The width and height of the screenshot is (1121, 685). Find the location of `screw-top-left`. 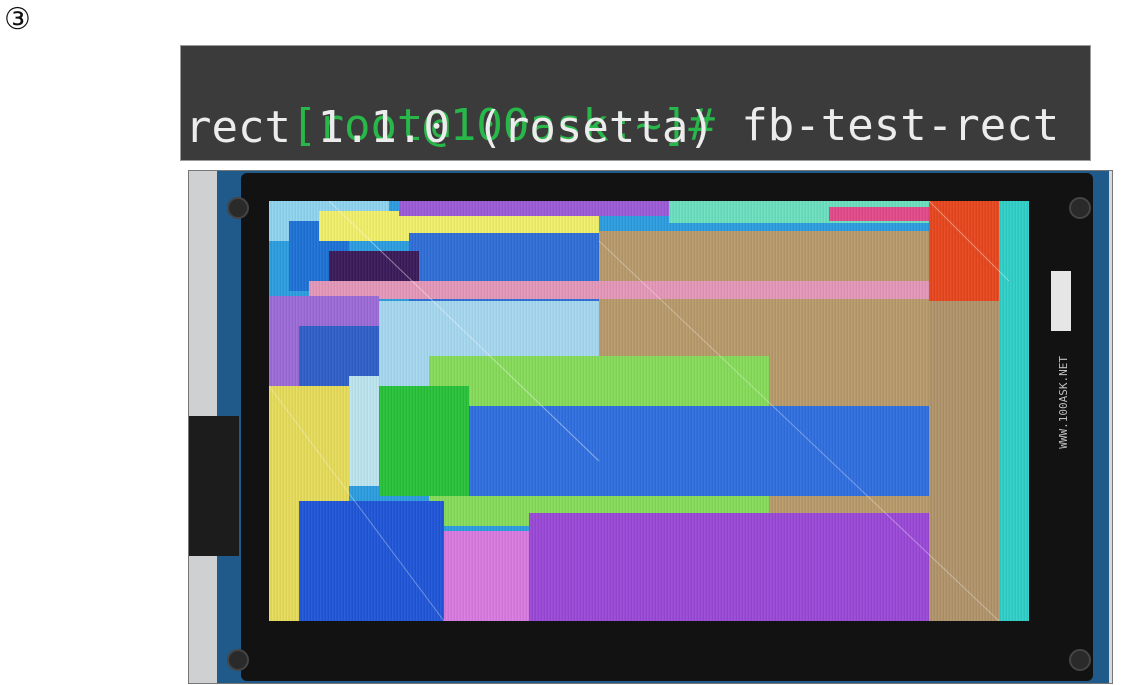

screw-top-left is located at coordinates (238, 208).